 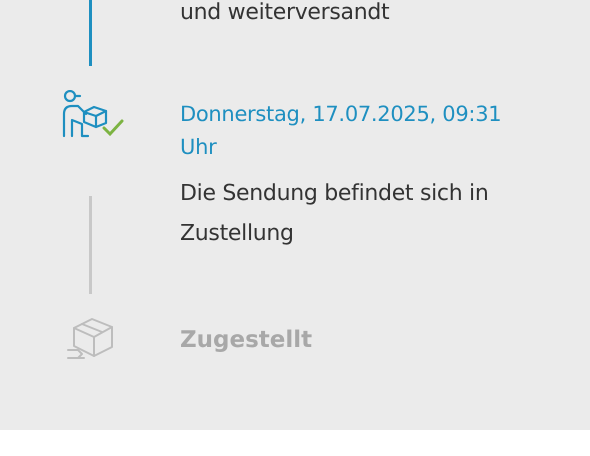 I want to click on event-description: und weiterversandt, so click(x=285, y=13).